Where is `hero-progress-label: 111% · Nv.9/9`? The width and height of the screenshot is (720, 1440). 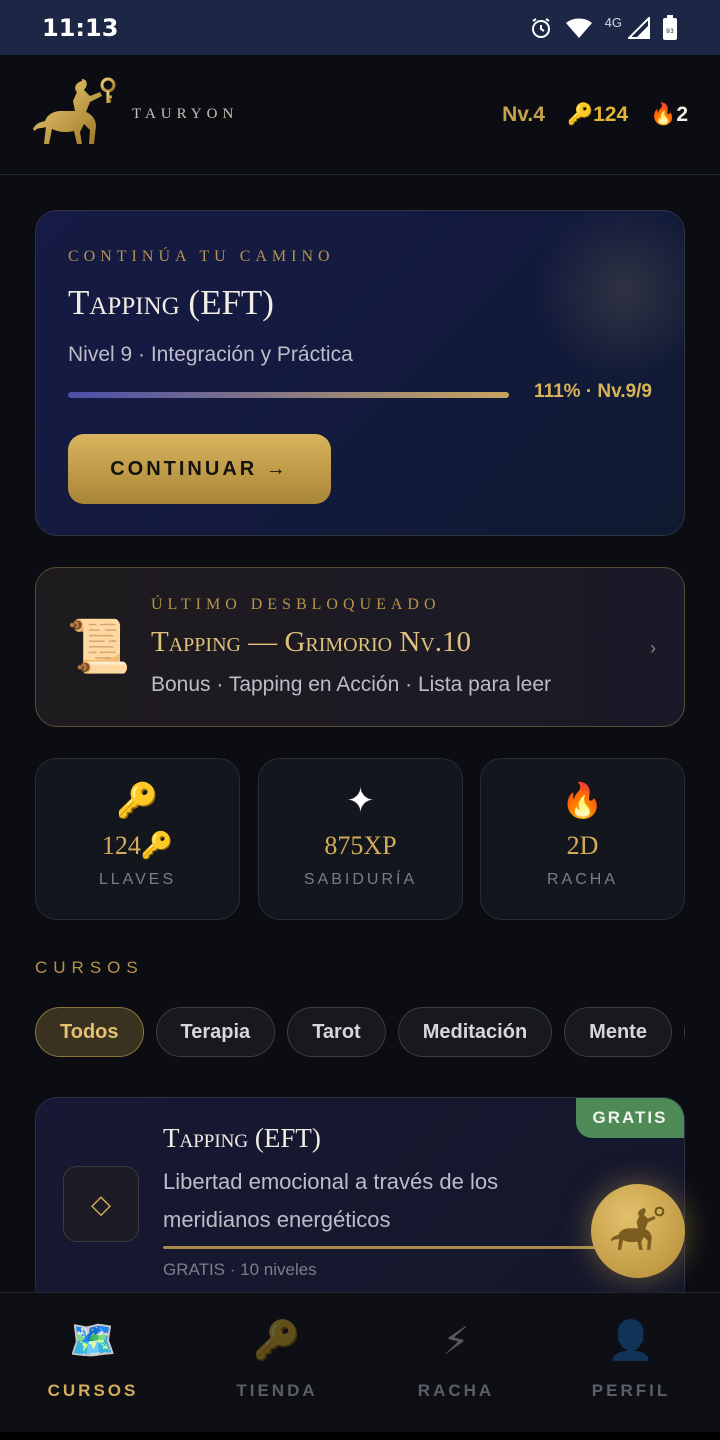
hero-progress-label: 111% · Nv.9/9 is located at coordinates (593, 391).